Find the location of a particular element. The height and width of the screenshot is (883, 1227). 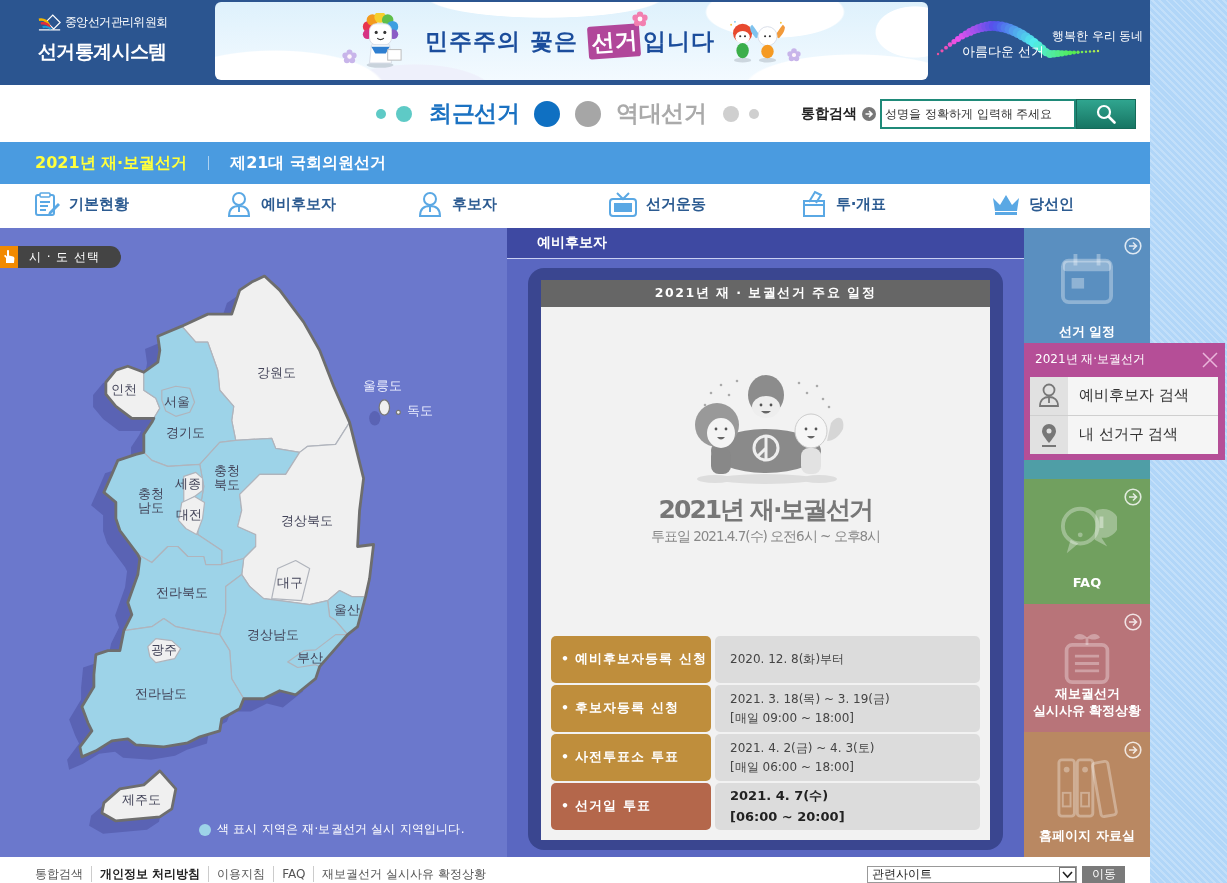

card-title: 2021년 재 · 보궐선거 주요 일정 is located at coordinates (765, 293).